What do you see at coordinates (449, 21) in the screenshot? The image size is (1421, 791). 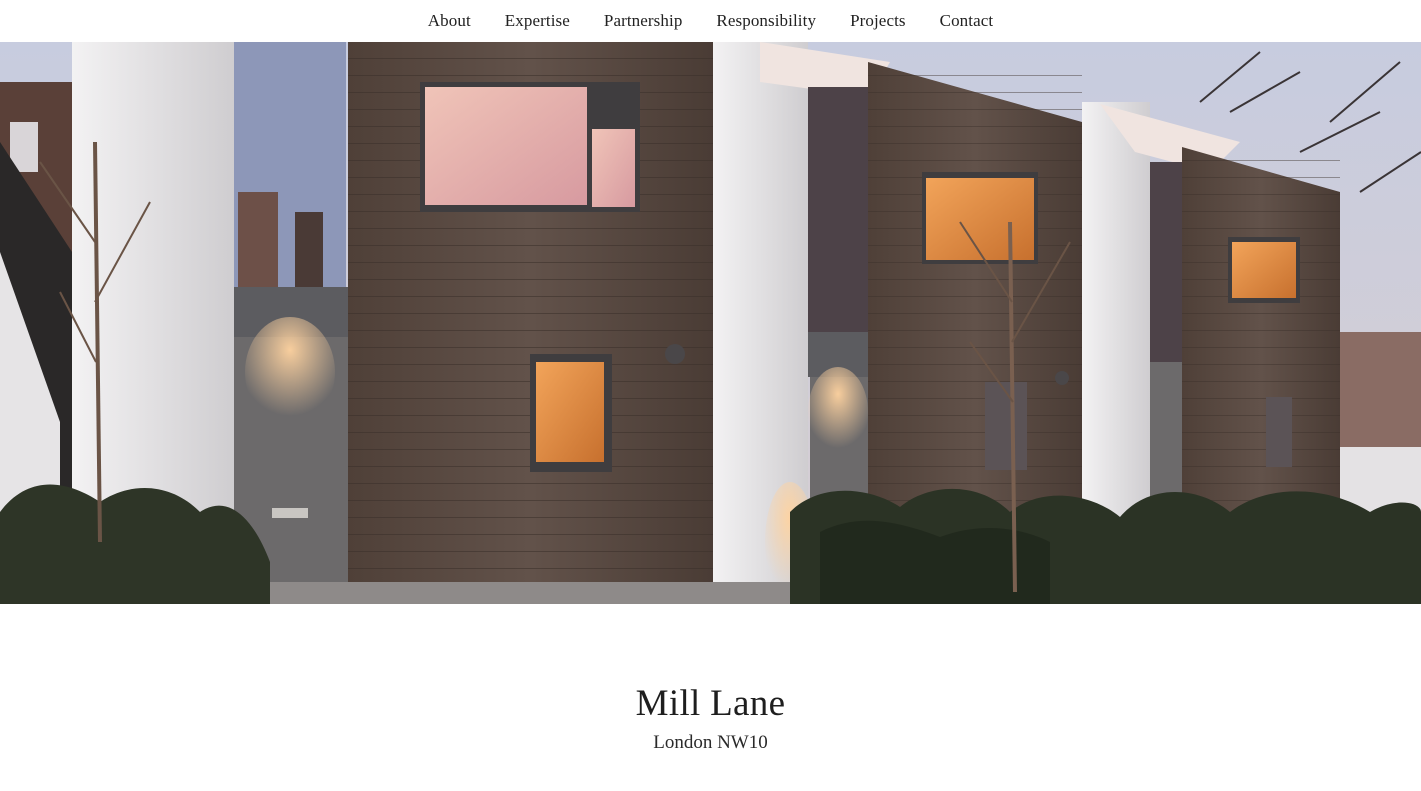 I see `nav-item-about: About` at bounding box center [449, 21].